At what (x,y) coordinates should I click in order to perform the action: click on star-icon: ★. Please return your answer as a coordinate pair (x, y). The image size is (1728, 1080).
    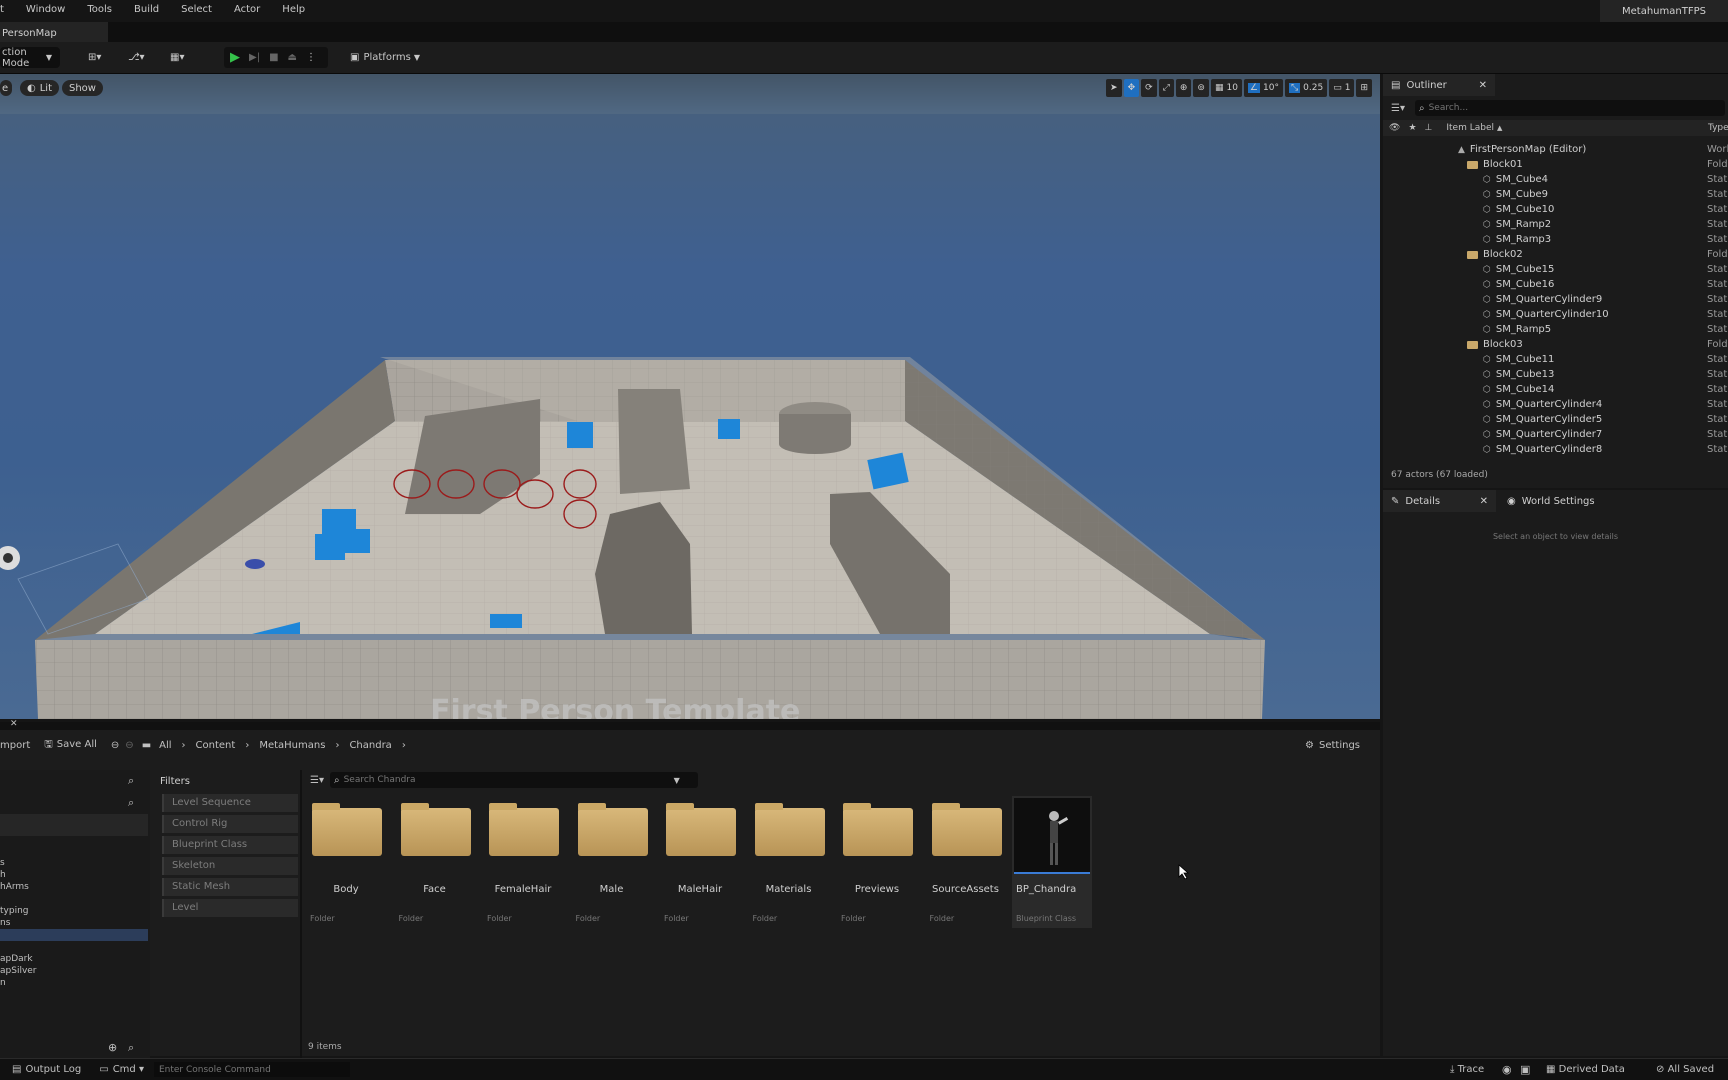
    Looking at the image, I should click on (1412, 128).